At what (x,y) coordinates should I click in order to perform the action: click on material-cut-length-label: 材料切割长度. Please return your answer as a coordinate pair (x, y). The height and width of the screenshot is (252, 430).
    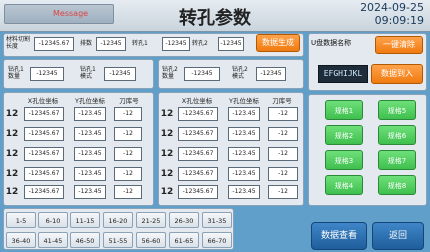
    Looking at the image, I should click on (18, 43).